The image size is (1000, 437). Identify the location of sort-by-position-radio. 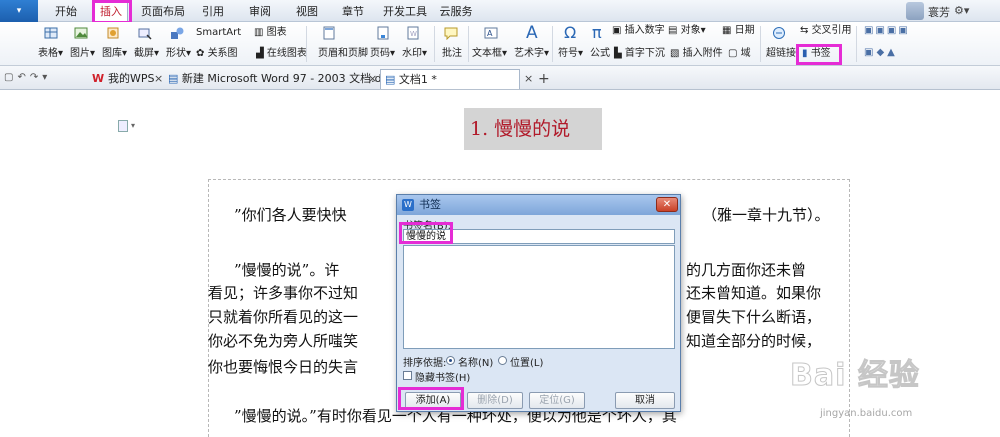
(502, 360).